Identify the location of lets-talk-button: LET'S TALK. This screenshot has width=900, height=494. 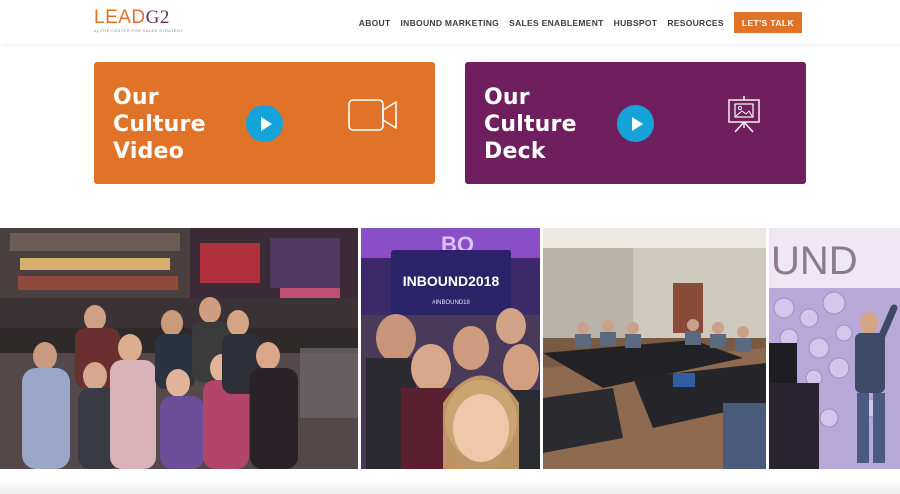
(767, 22).